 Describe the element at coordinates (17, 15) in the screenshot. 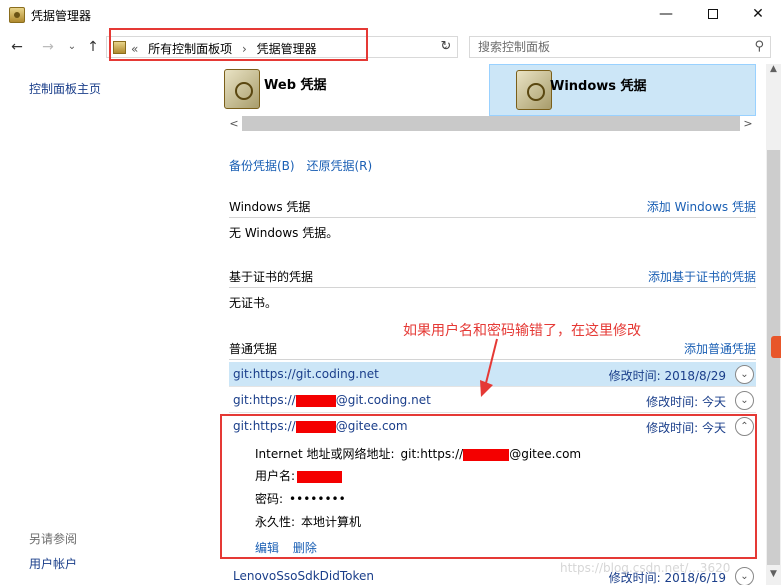

I see `credential-manager-icon` at that location.